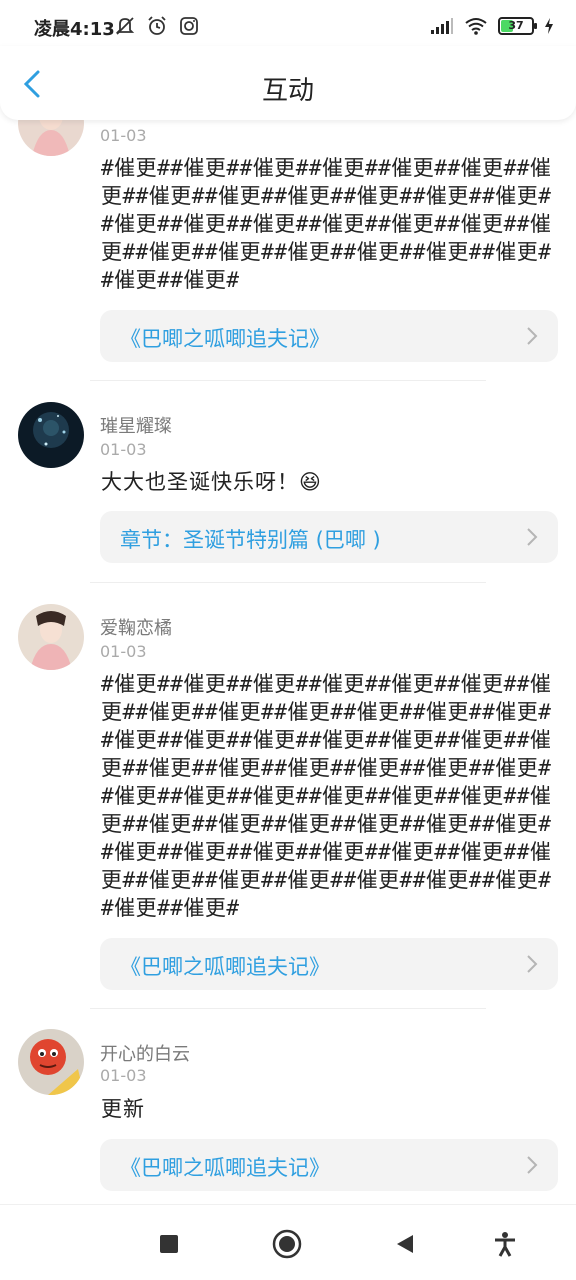 The image size is (576, 1280). What do you see at coordinates (123, 1109) in the screenshot?
I see `comment-text: 更新` at bounding box center [123, 1109].